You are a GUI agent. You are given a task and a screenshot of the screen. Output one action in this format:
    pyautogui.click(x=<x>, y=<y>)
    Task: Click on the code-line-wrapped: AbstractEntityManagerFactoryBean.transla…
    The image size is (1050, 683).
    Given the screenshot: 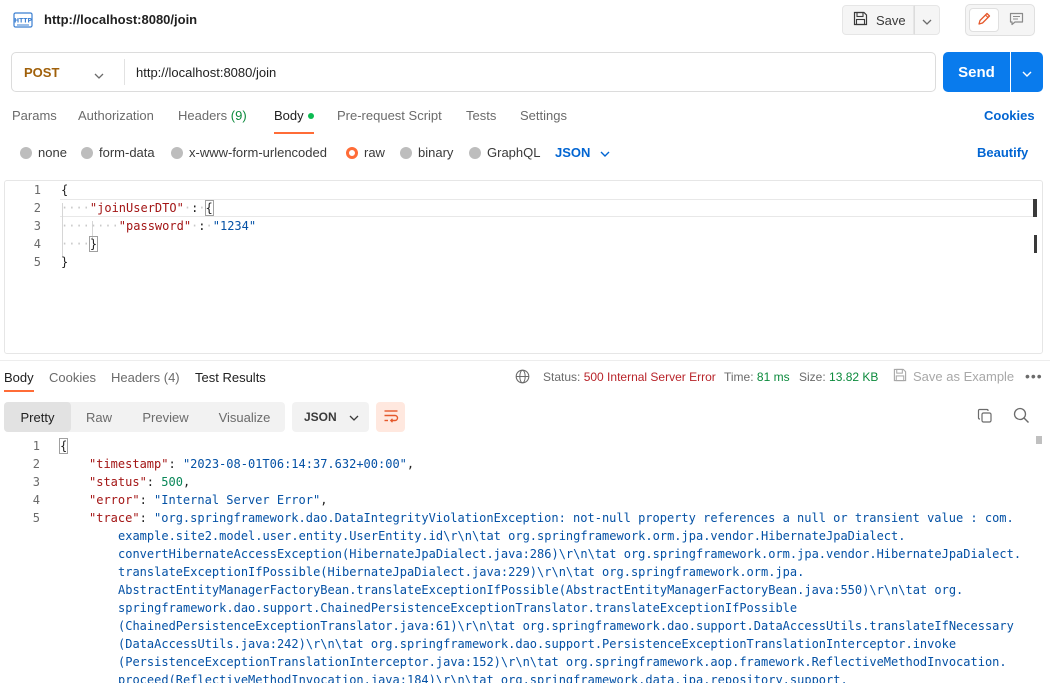 What is the action you would take?
    pyautogui.click(x=541, y=590)
    